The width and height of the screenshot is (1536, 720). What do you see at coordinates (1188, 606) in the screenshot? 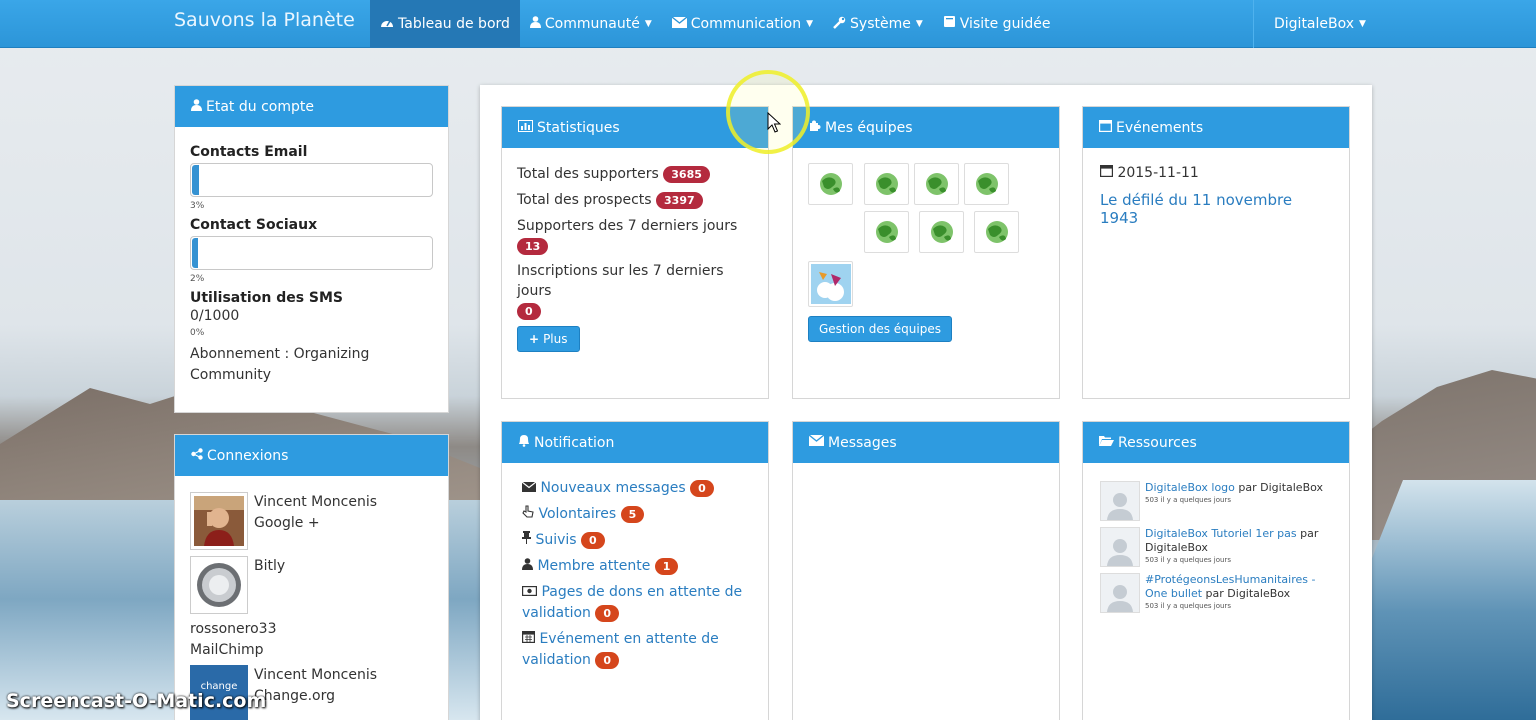
I see `resource-meta: 503 il y a quelques jours` at bounding box center [1188, 606].